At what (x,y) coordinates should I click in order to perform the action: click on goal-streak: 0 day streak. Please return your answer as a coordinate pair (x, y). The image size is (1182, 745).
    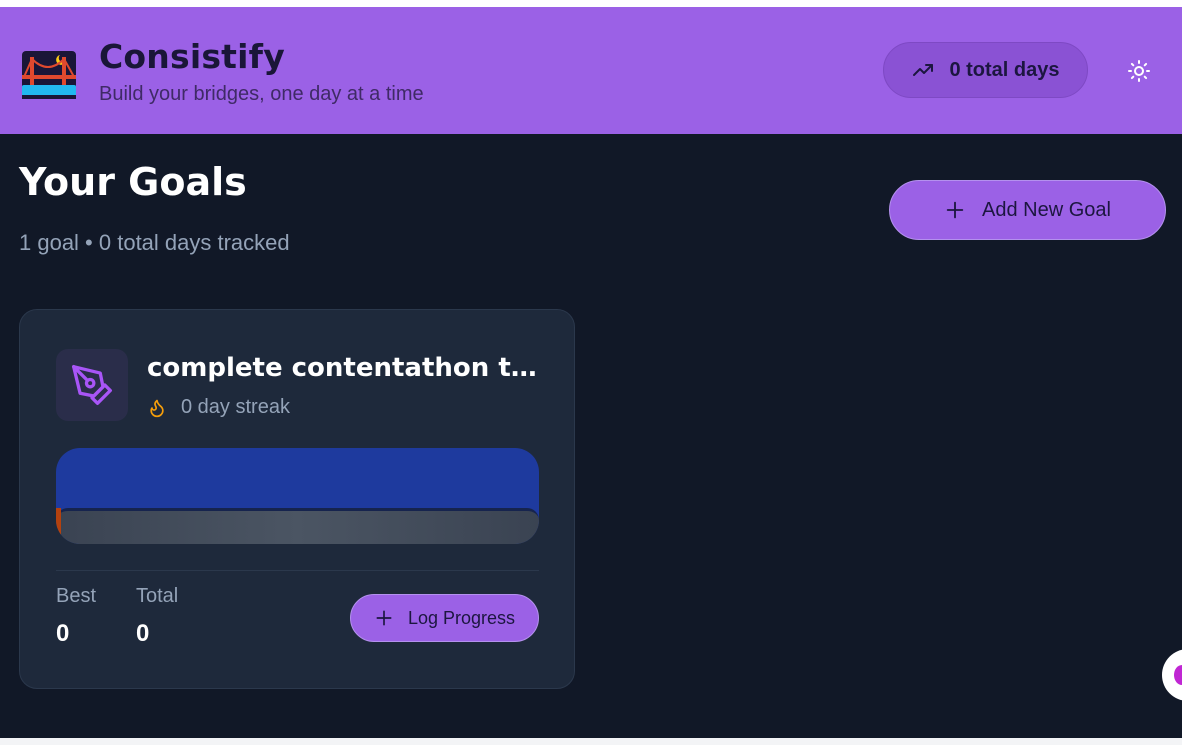
    Looking at the image, I should click on (218, 407).